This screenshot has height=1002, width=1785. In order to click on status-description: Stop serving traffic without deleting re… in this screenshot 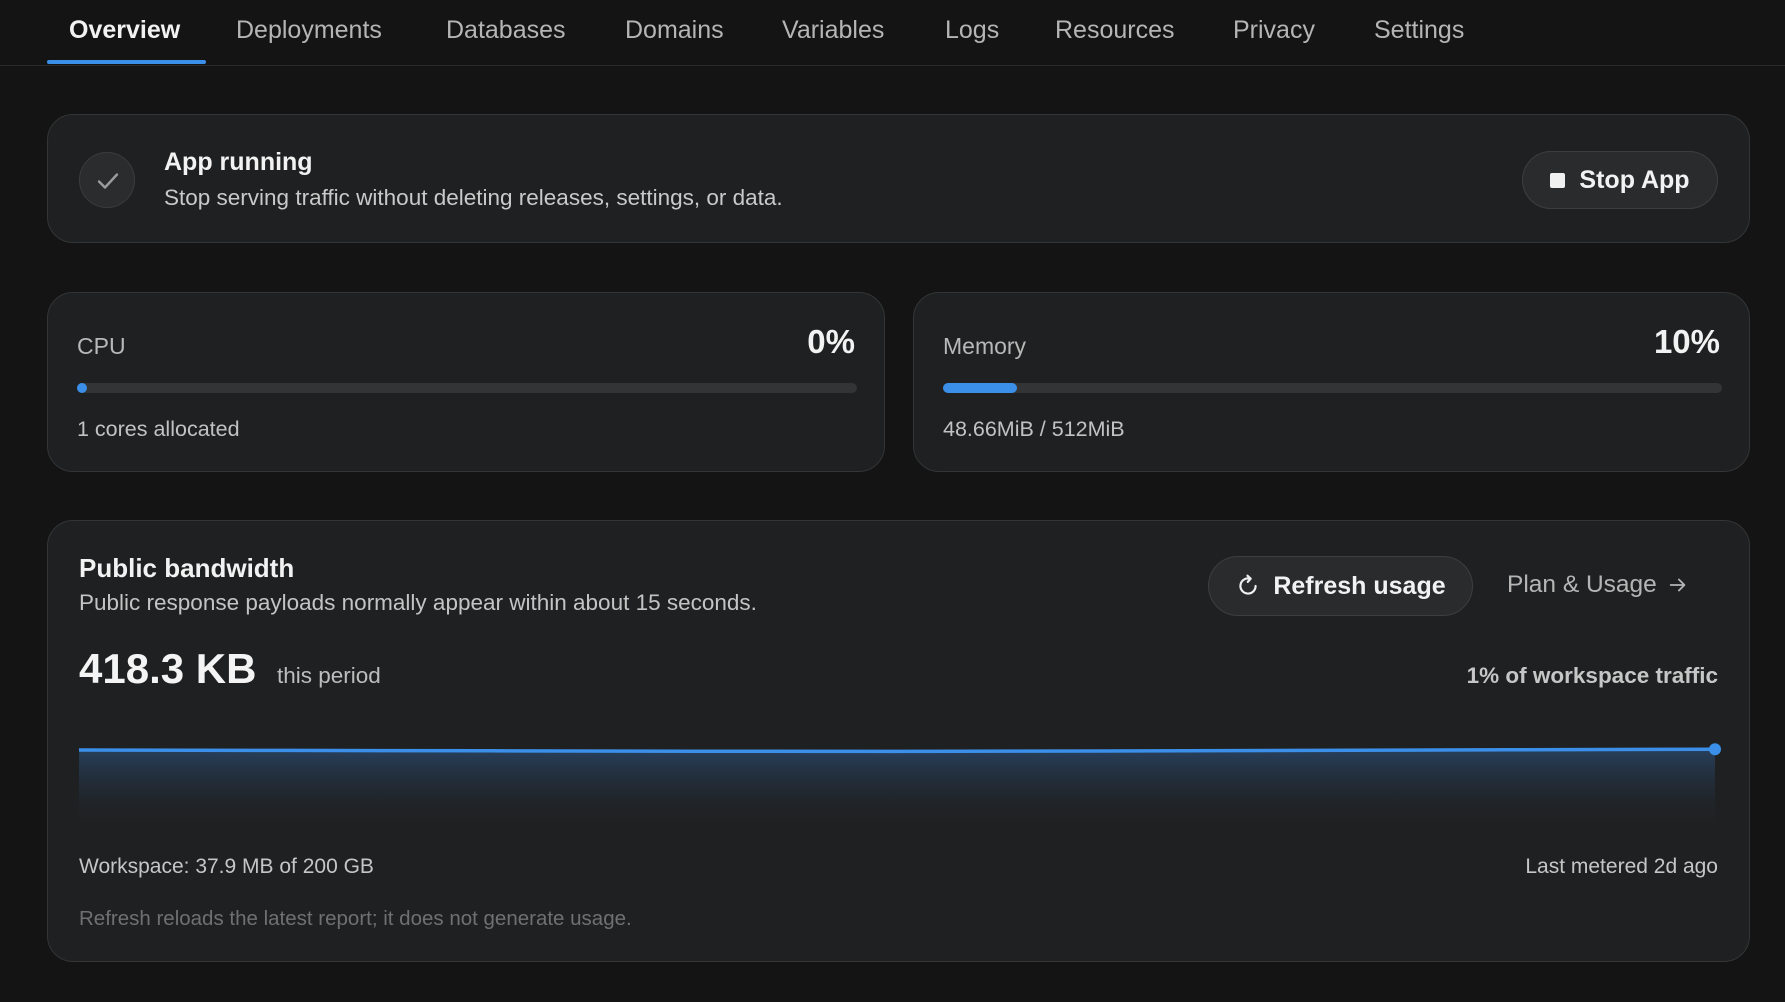, I will do `click(473, 197)`.